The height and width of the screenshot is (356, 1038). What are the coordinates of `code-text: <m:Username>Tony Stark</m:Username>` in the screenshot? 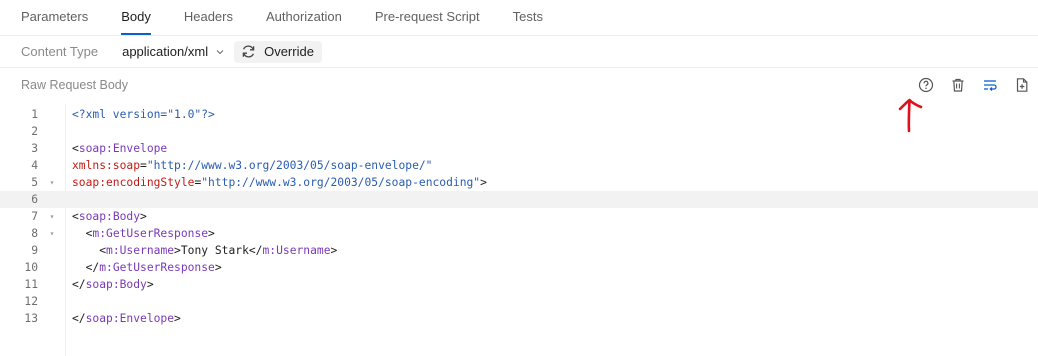 It's located at (218, 250).